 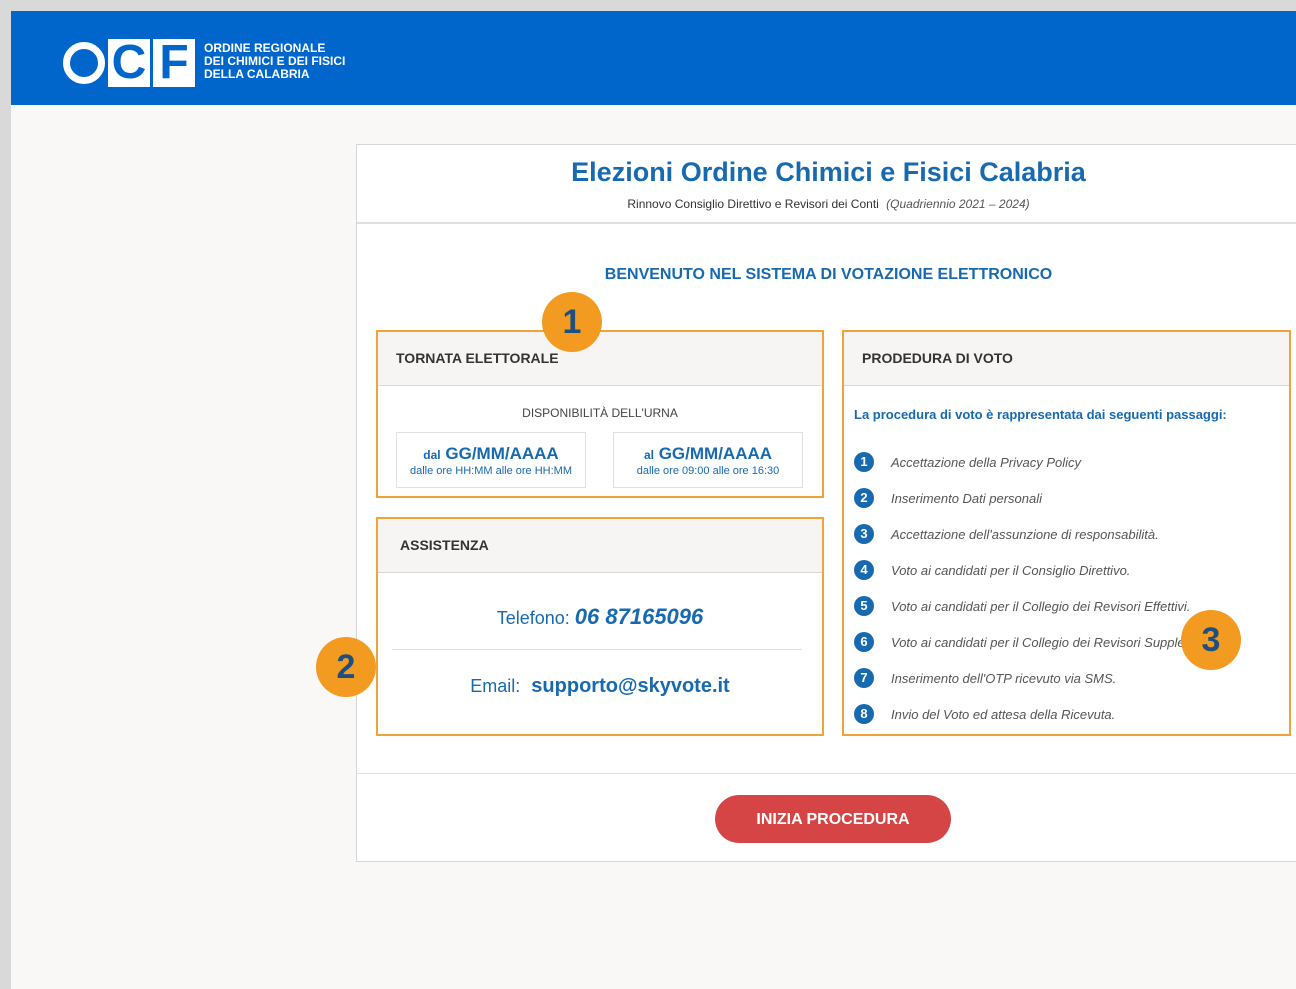 What do you see at coordinates (864, 678) in the screenshot?
I see `step-number-icon: 7` at bounding box center [864, 678].